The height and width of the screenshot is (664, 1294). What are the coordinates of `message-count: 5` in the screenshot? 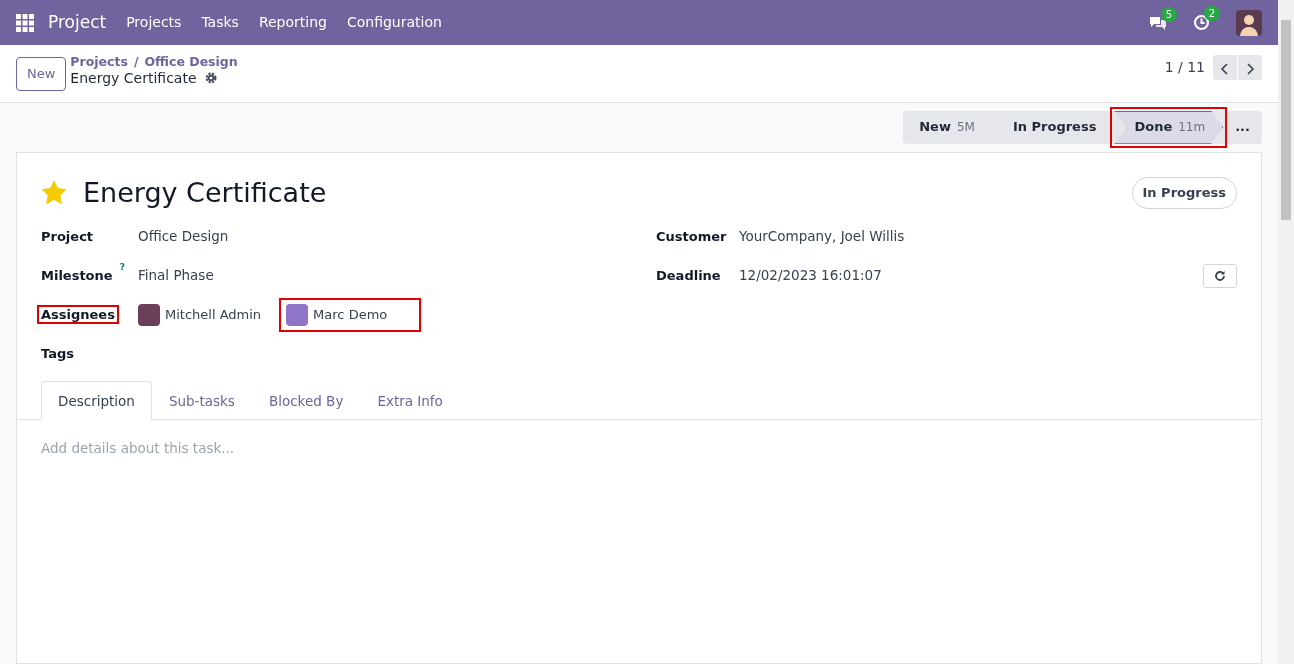 It's located at (1168, 14).